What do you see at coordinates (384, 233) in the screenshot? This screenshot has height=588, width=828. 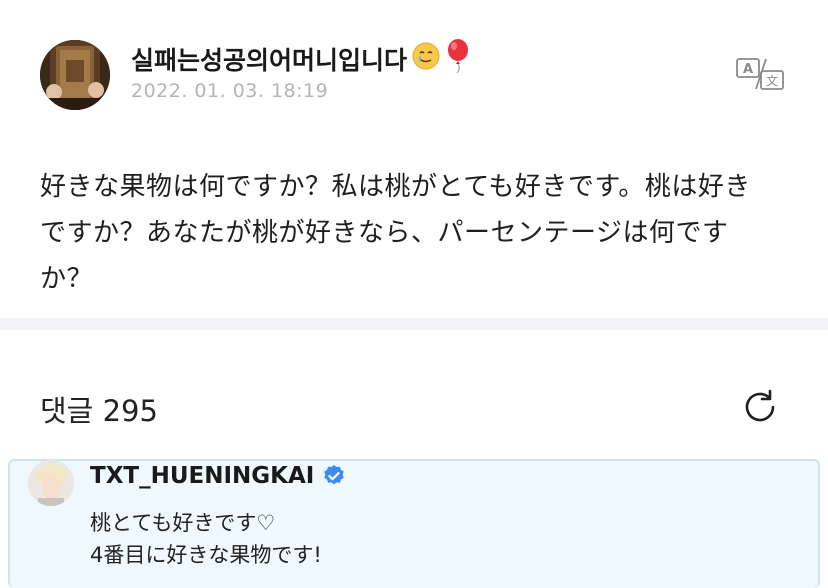 I see `post-body-line: ですか？あなたが桃が好きなら、パーセンテージは何です` at bounding box center [384, 233].